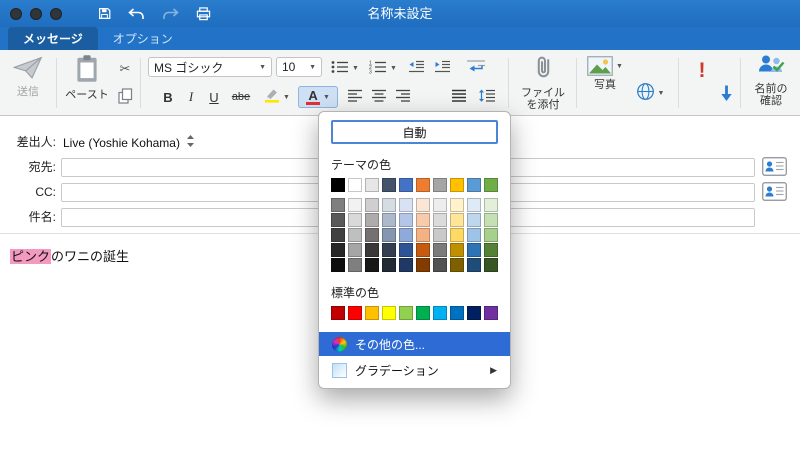 The height and width of the screenshot is (450, 800). What do you see at coordinates (53, 38) in the screenshot?
I see `tab-message: メッセージ` at bounding box center [53, 38].